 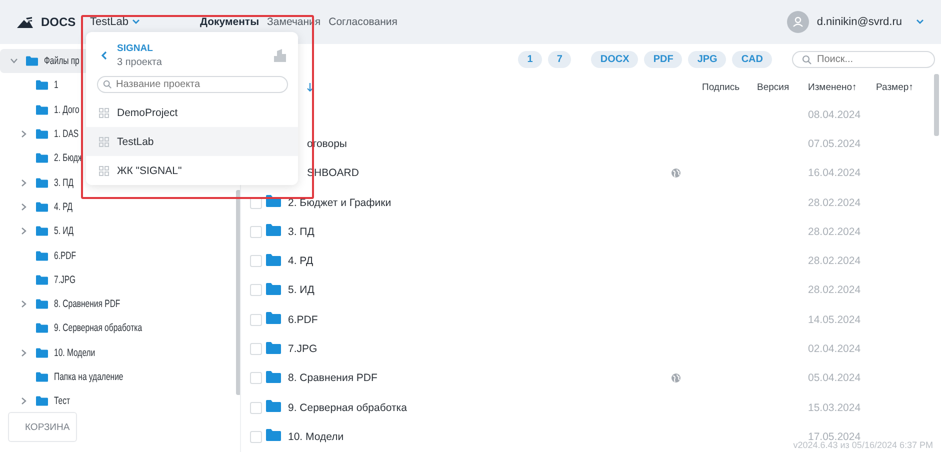 What do you see at coordinates (835, 173) in the screenshot?
I see `modified-date: 16.04.2024` at bounding box center [835, 173].